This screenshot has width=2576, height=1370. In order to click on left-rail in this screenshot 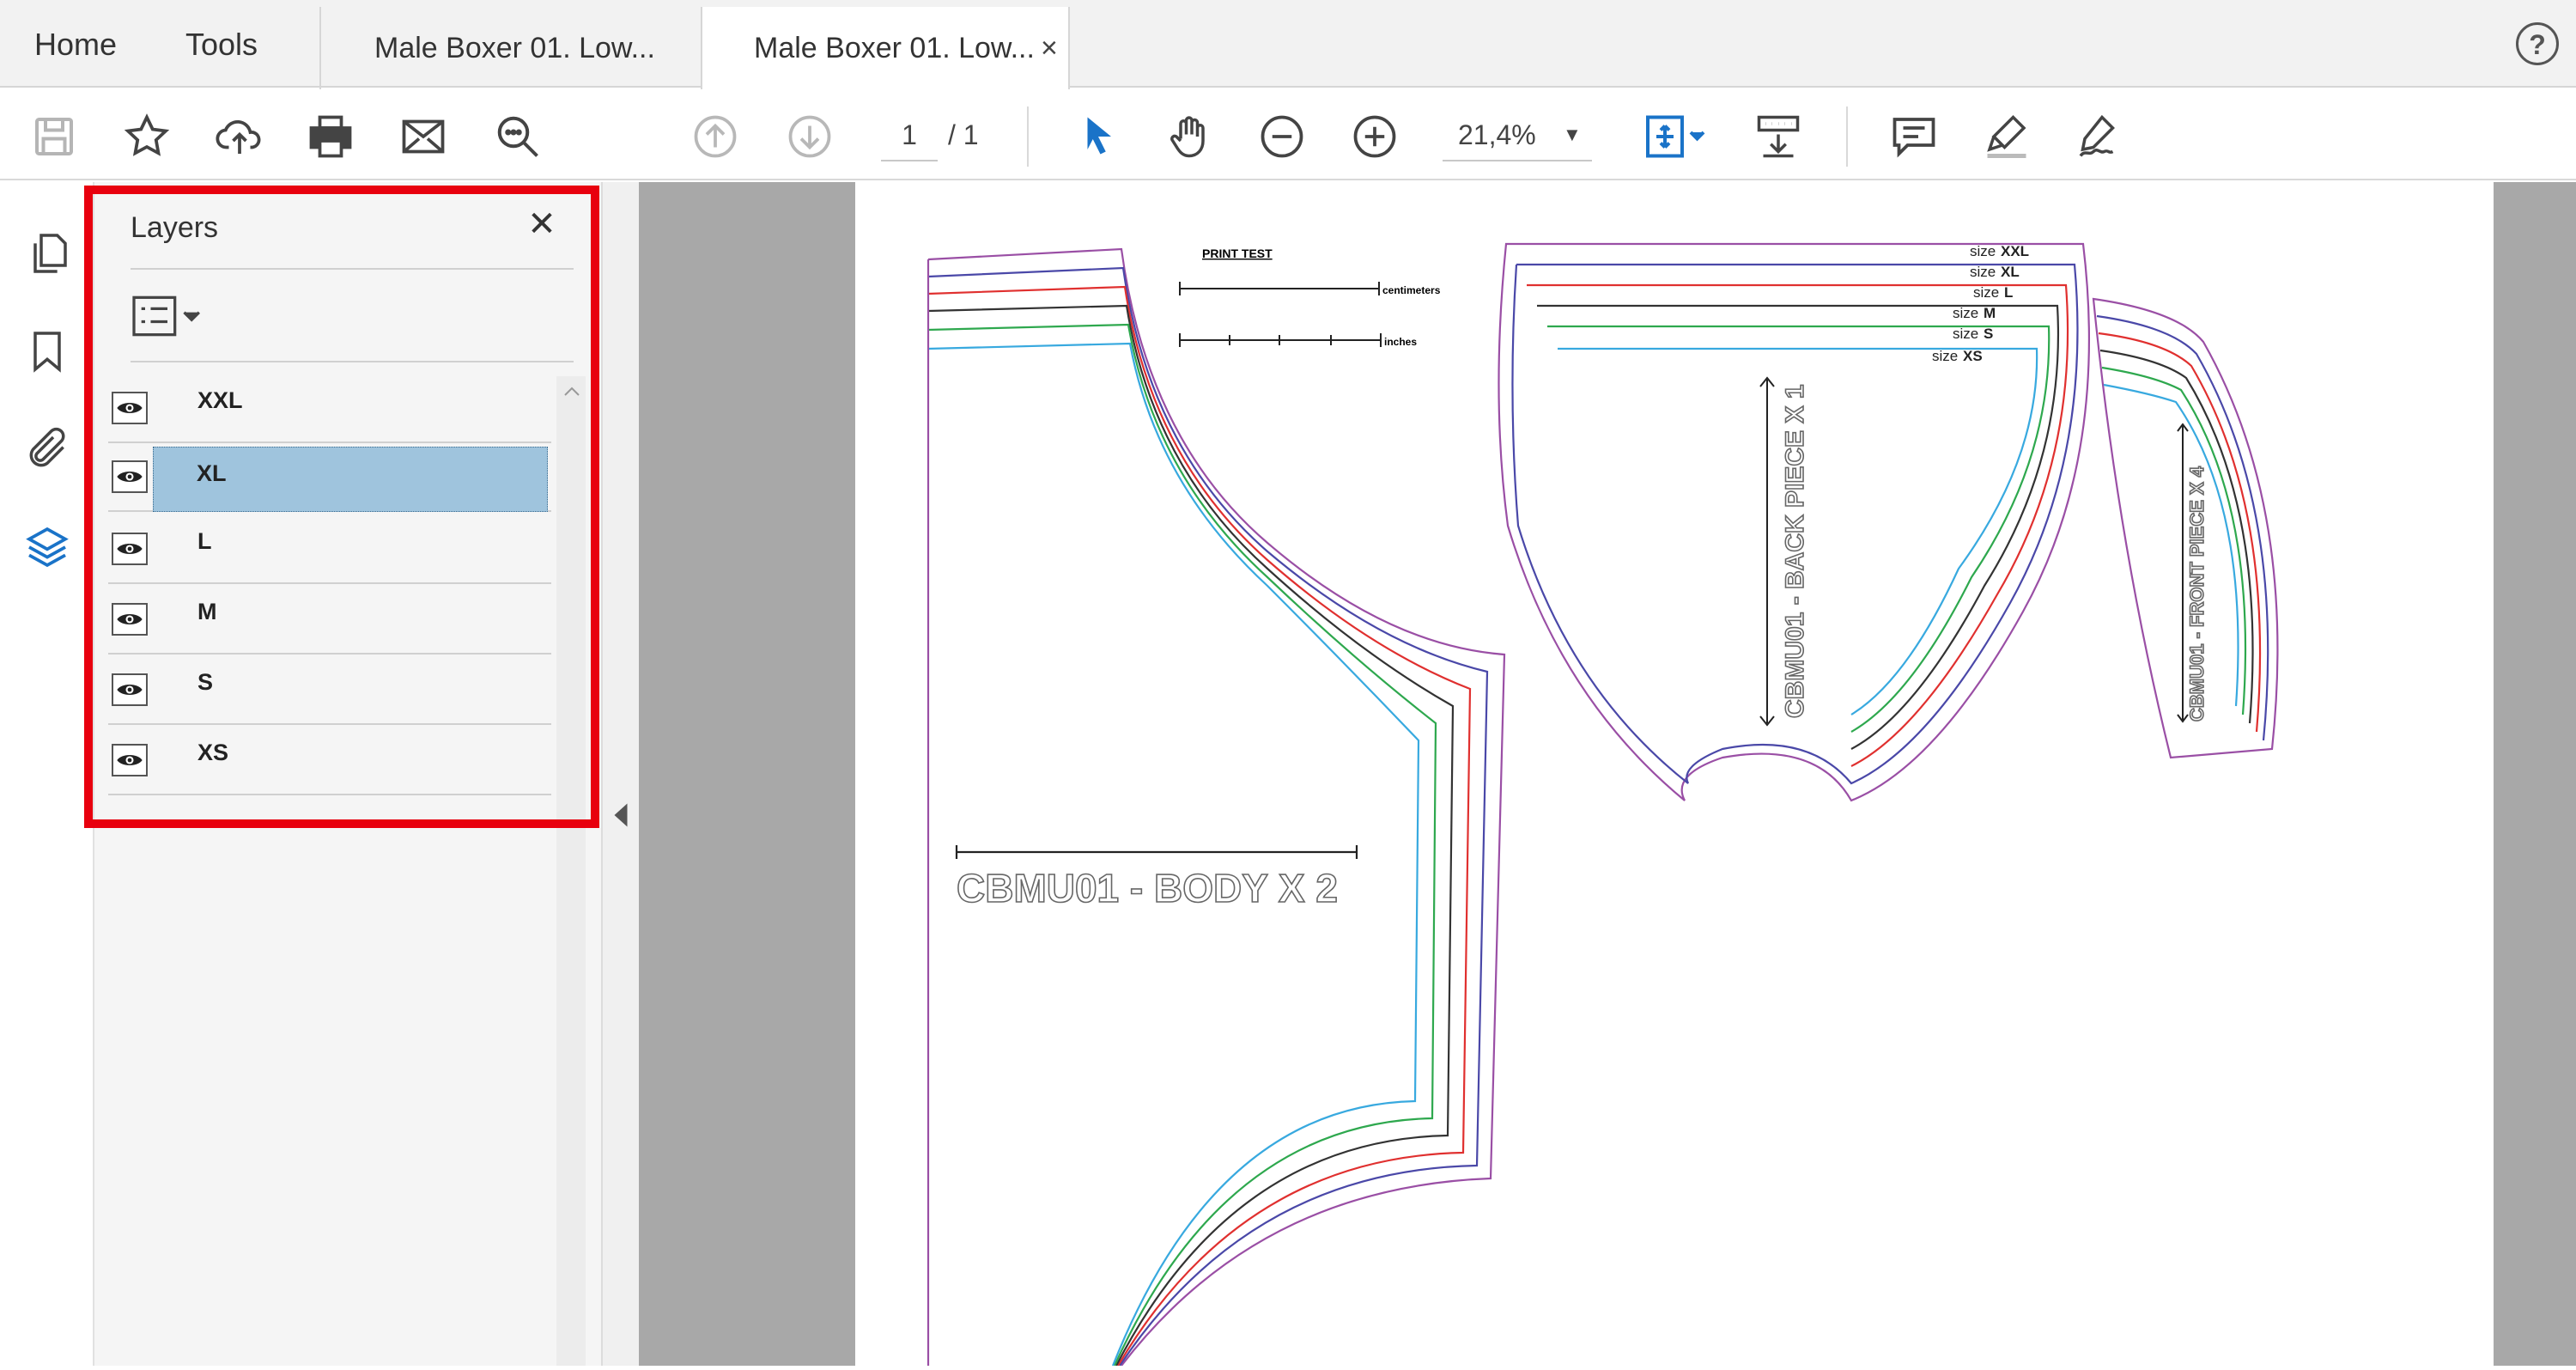, I will do `click(47, 774)`.